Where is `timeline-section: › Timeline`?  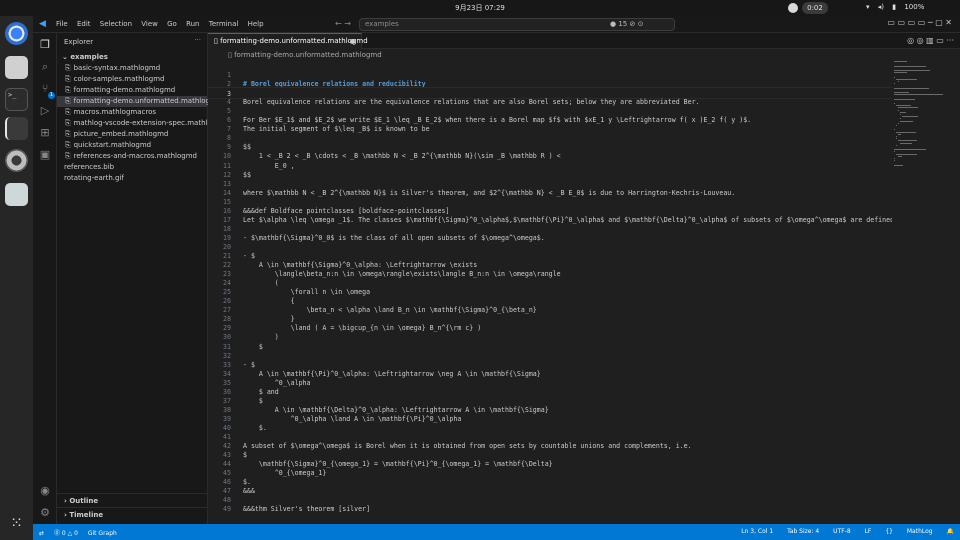
timeline-section: › Timeline is located at coordinates (132, 514).